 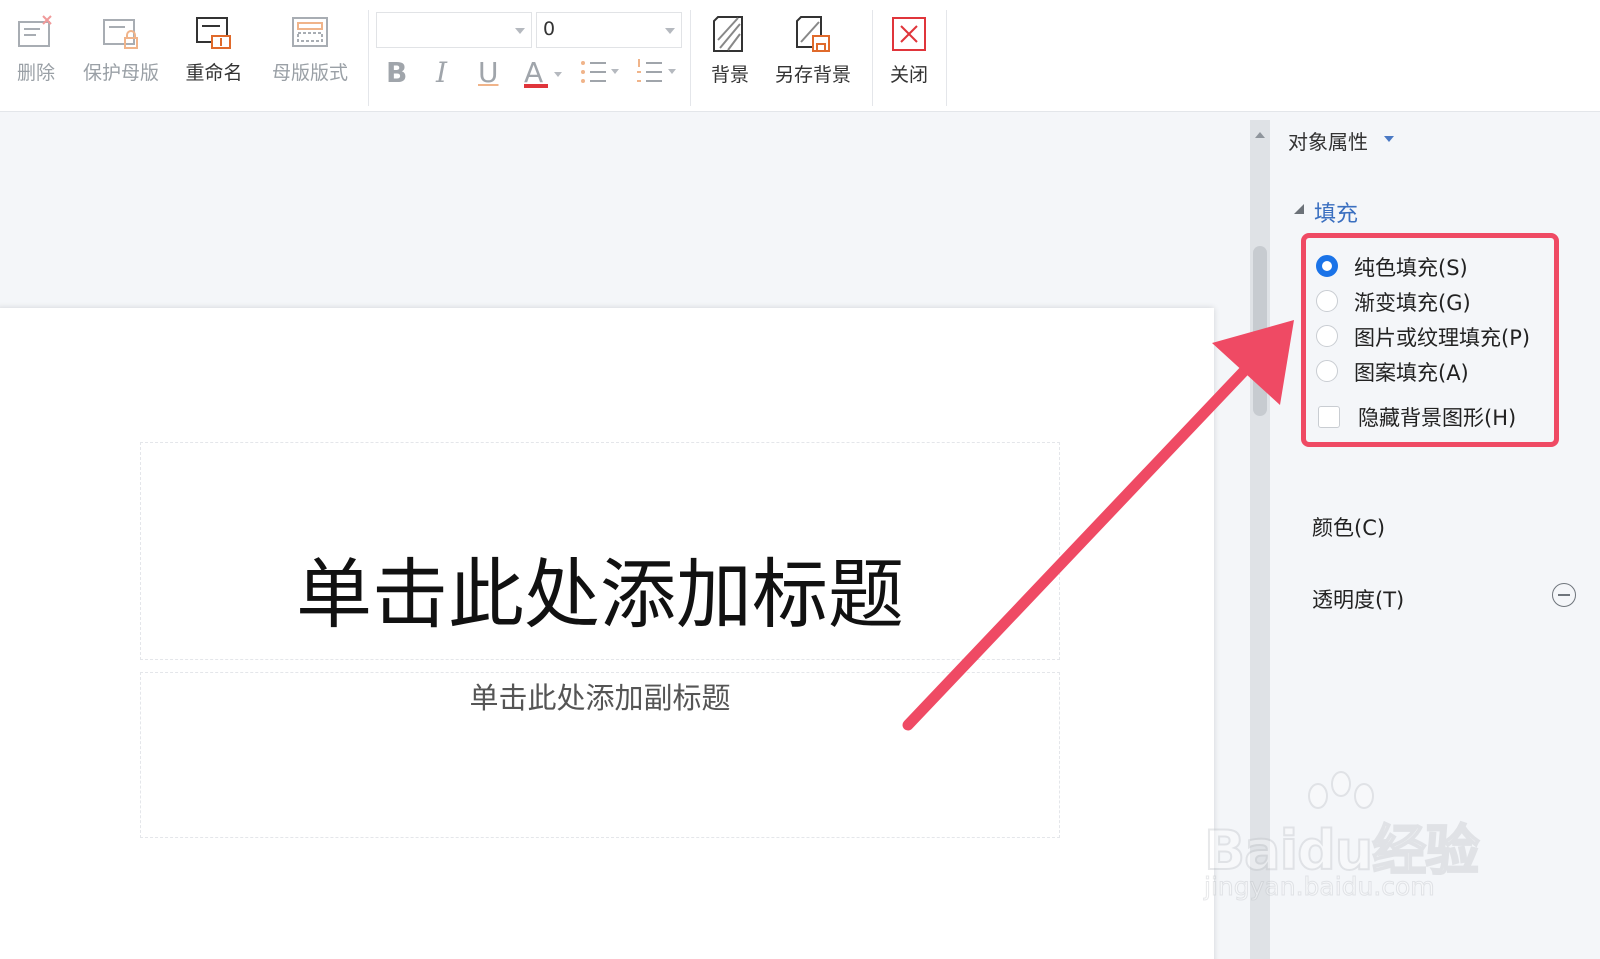 I want to click on baidu-jingyan-watermark: Baidu经验 jingyan.baidu.com, so click(x=1350, y=845).